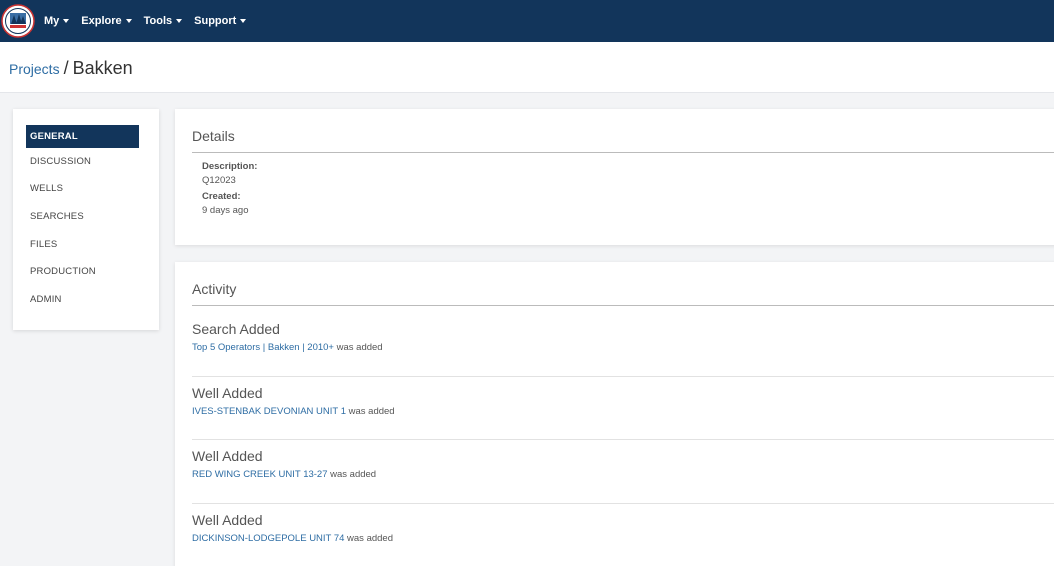 This screenshot has height=566, width=1054. What do you see at coordinates (215, 21) in the screenshot?
I see `nav-support-label: Support` at bounding box center [215, 21].